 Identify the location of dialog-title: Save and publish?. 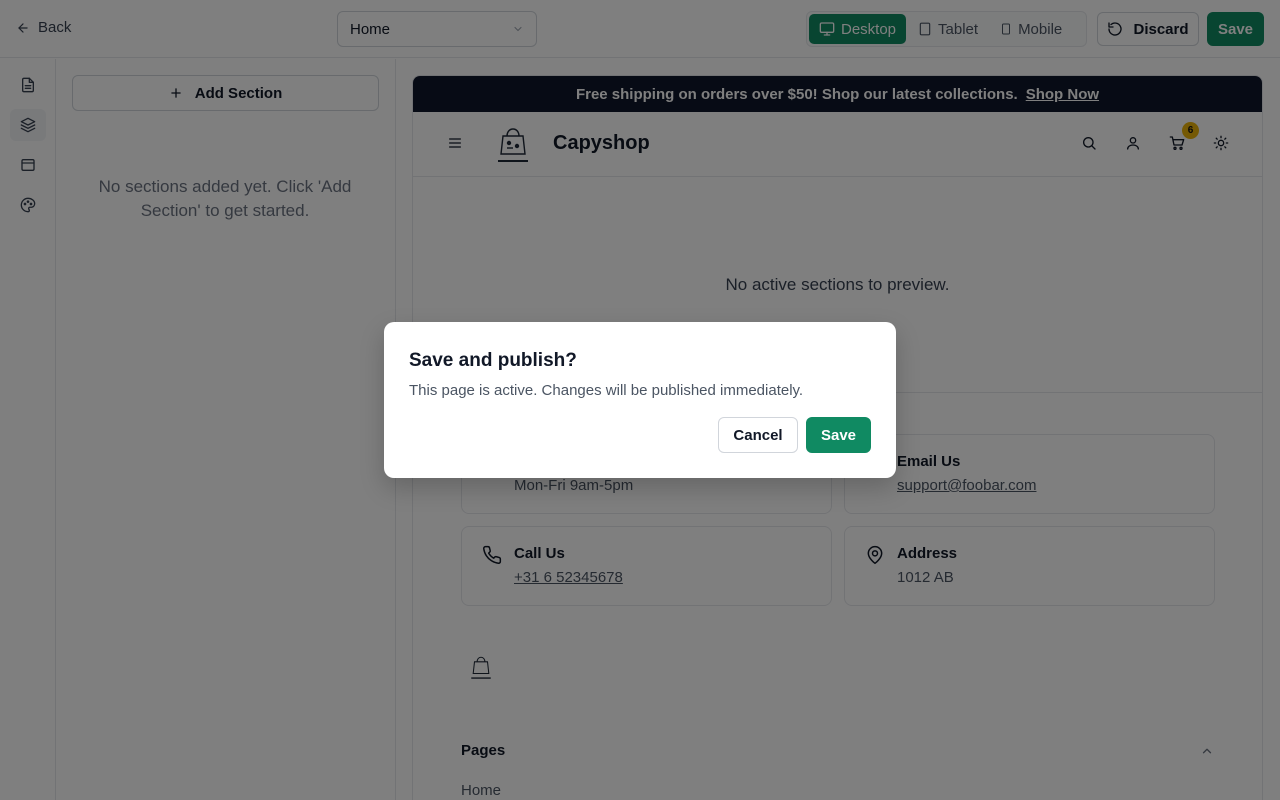
(493, 360).